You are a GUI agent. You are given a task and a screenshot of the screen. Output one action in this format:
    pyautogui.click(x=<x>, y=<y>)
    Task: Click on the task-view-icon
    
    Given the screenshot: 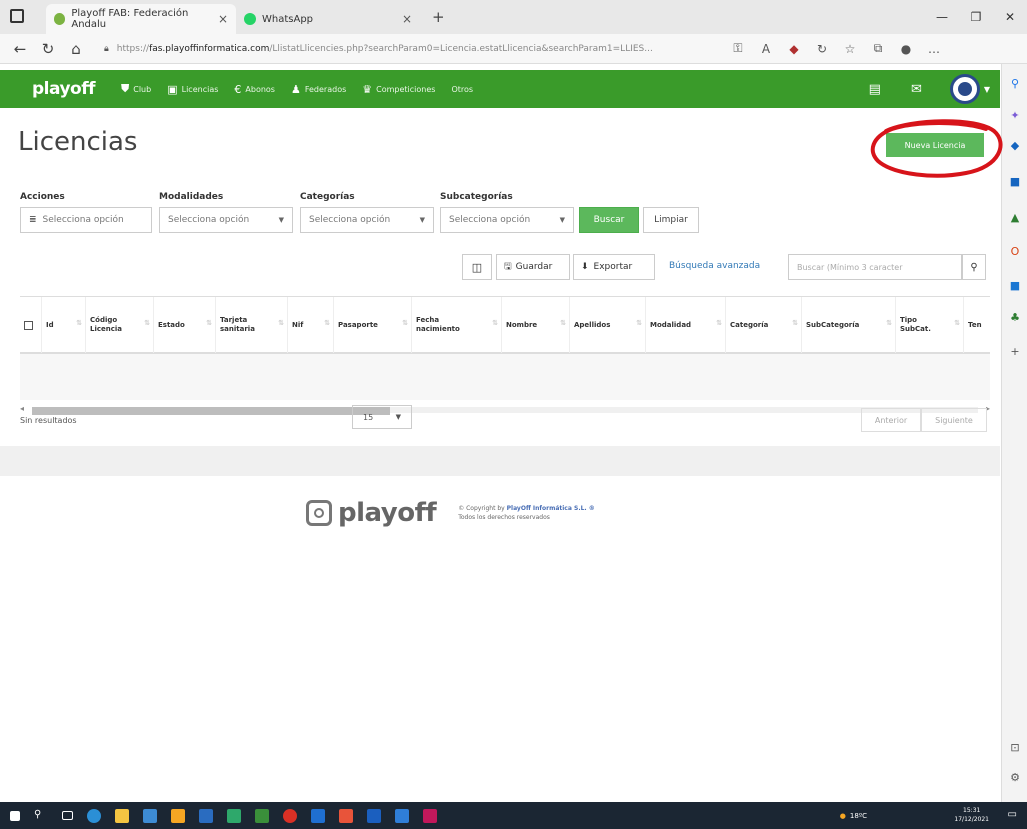 What is the action you would take?
    pyautogui.click(x=67, y=815)
    